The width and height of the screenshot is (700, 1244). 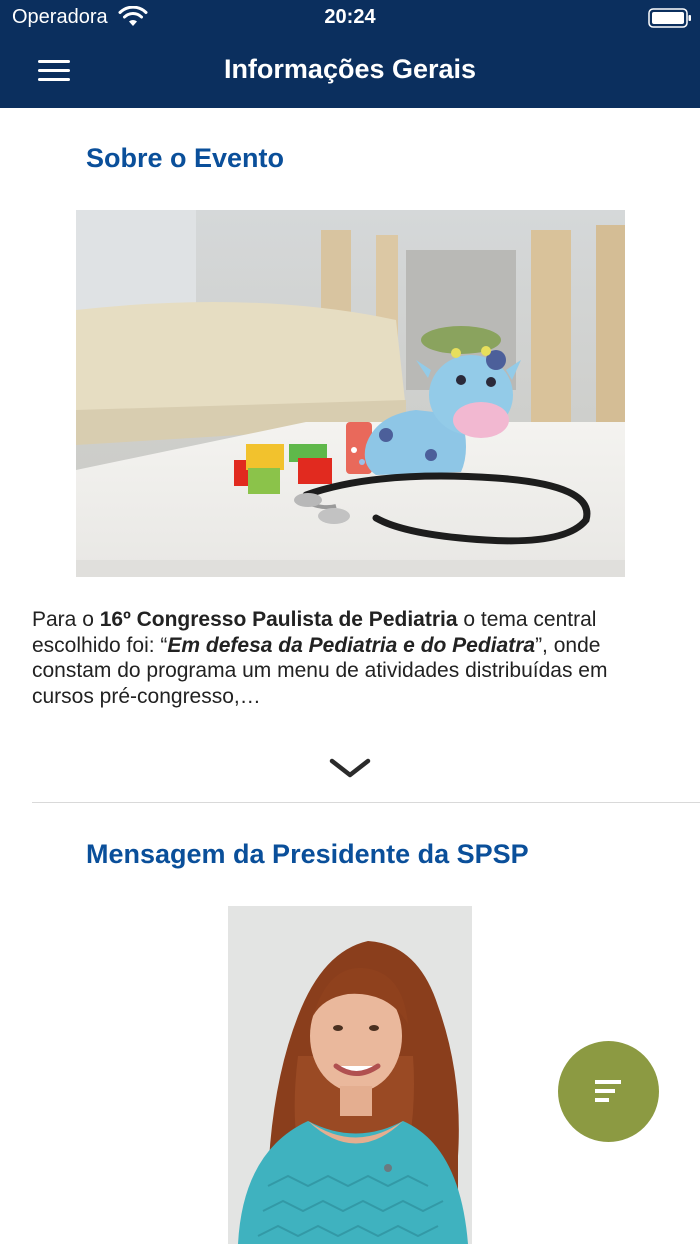 I want to click on battery-icon, so click(x=669, y=18).